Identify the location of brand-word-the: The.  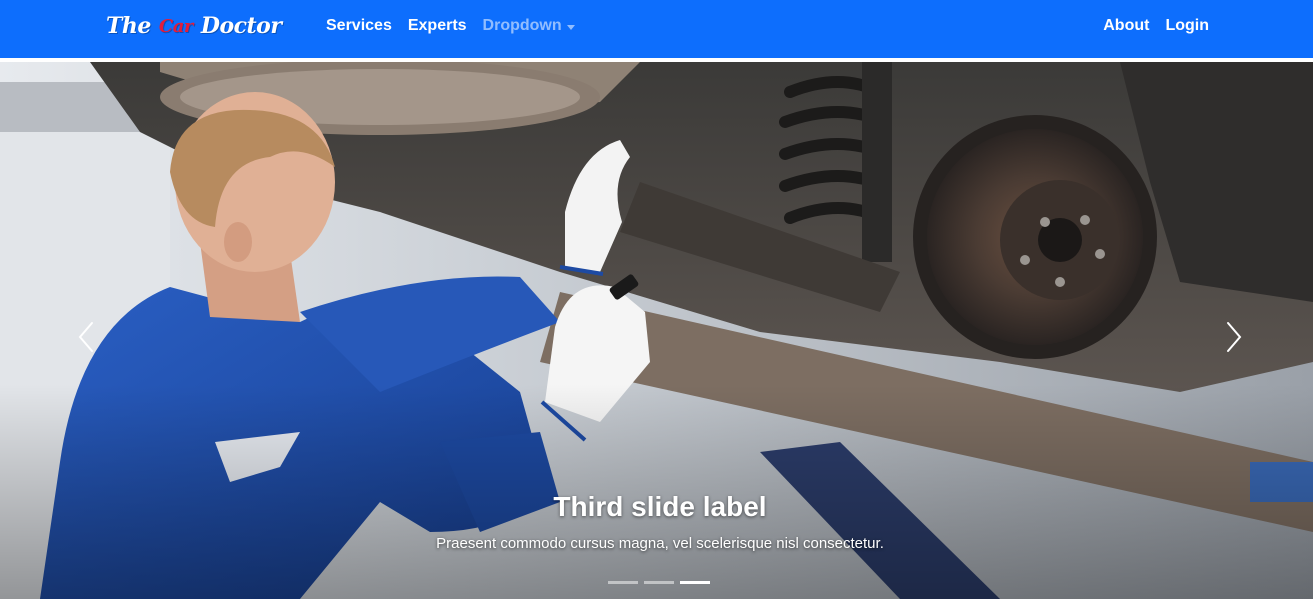
(128, 26).